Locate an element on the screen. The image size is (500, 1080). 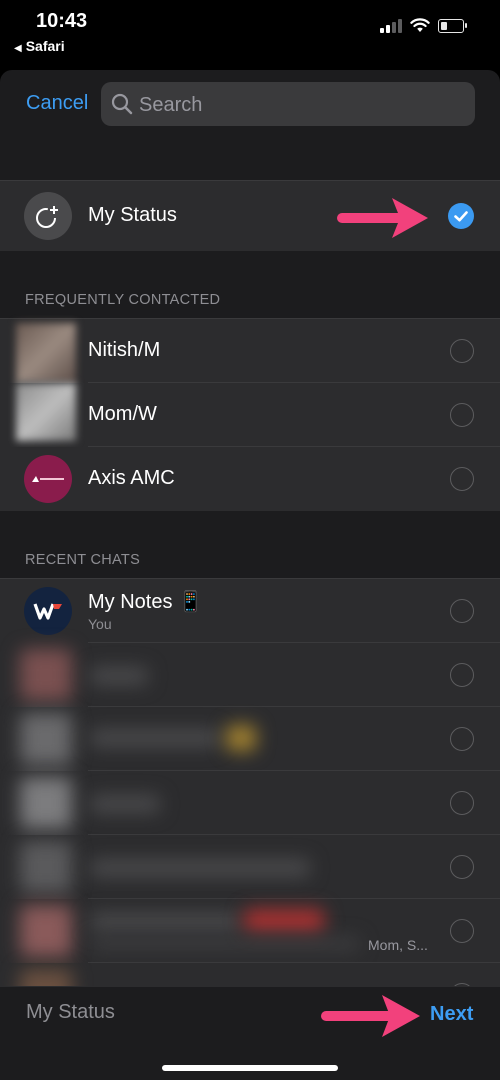
notes-logo-icon is located at coordinates (47, 611).